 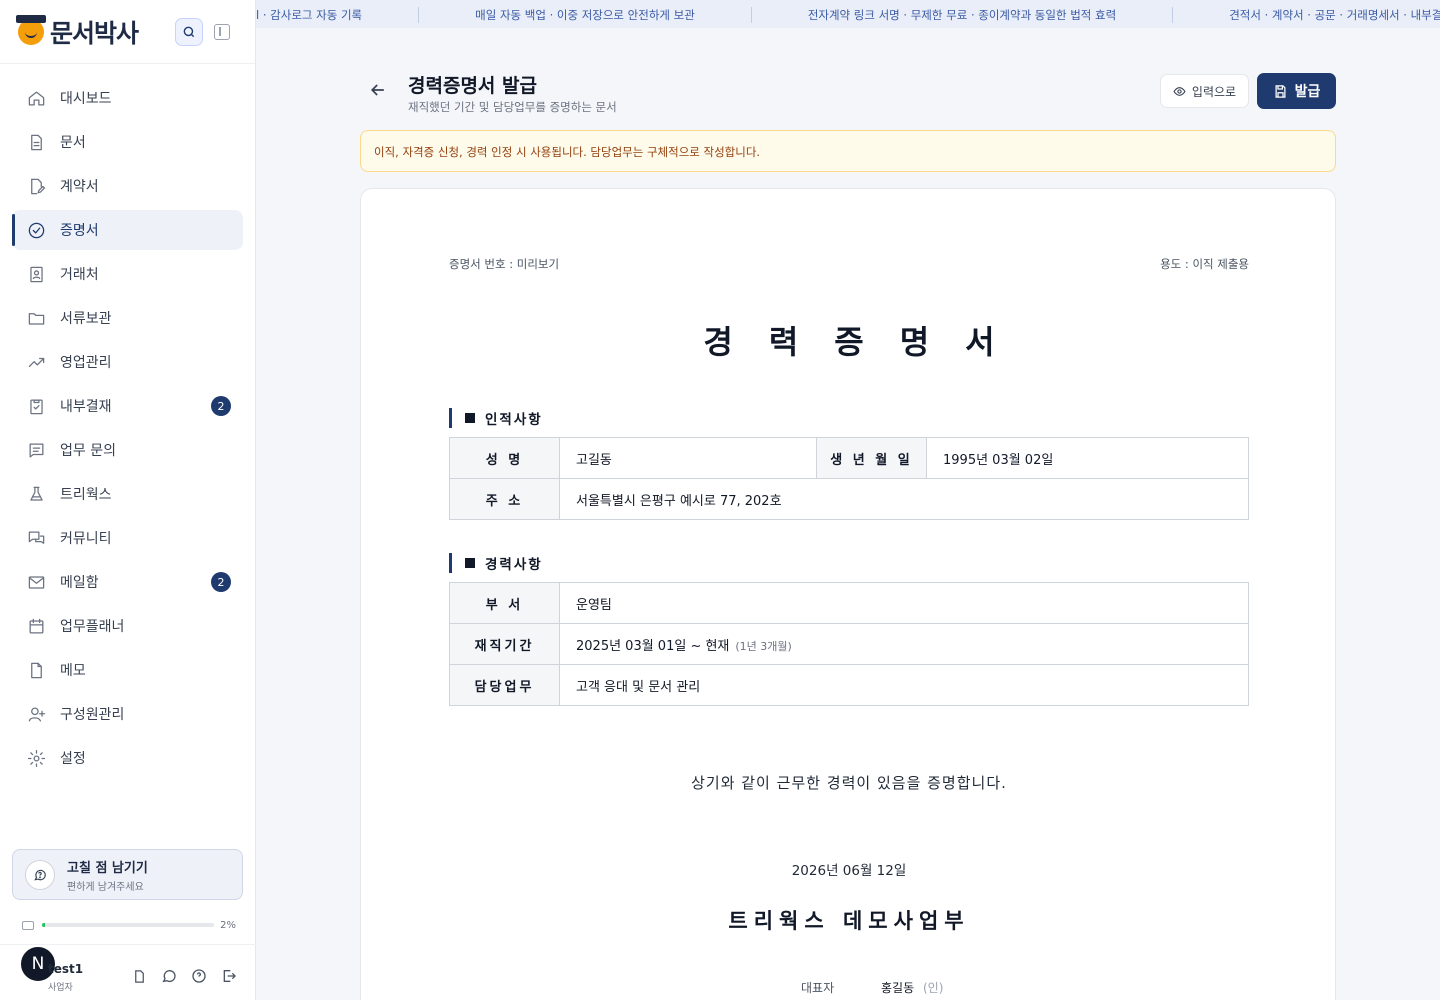 What do you see at coordinates (848, 92) in the screenshot?
I see `page-header: 경력증명서 발급 재직했던 기간 및 담당업무를 증명하는 문서 입력으로 발급` at bounding box center [848, 92].